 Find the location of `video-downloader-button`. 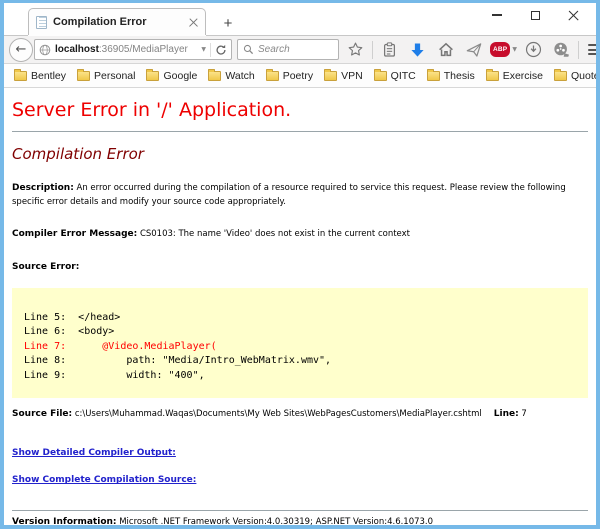

video-downloader-button is located at coordinates (561, 50).